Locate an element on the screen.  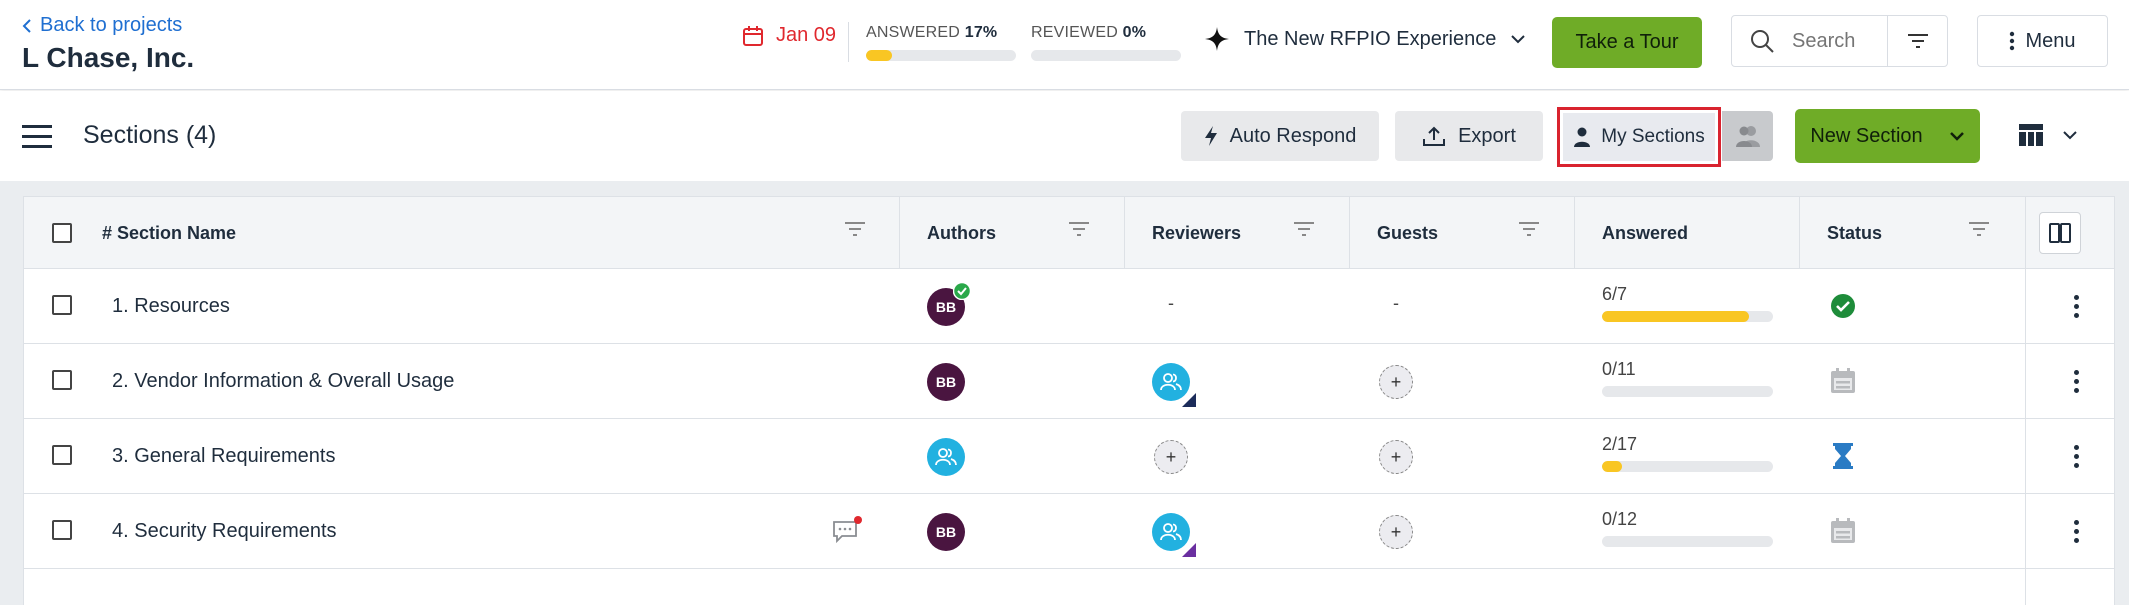
auto-respond-button: Auto Respond is located at coordinates (1280, 136).